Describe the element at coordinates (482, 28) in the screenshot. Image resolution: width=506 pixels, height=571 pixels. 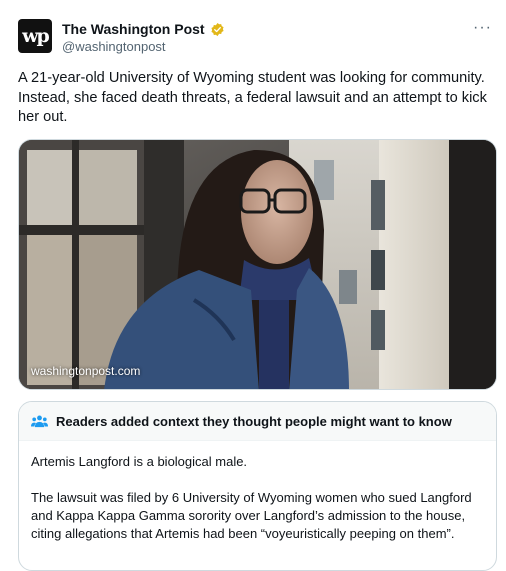
I see `ellipsis-icon: ···` at that location.